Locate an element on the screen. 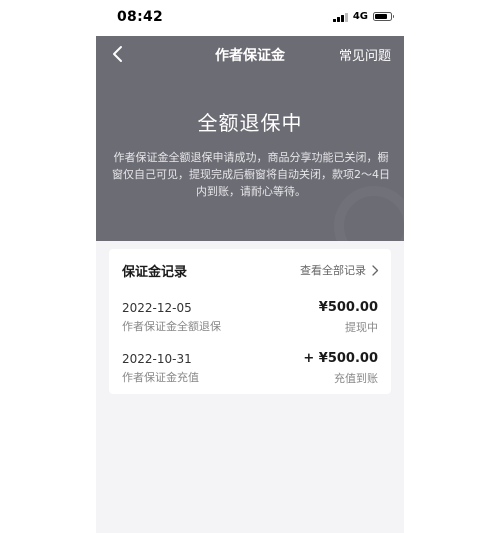  record-row: 2022-10-31 作者保证金充值 + ¥500.00 充值到账 is located at coordinates (250, 369).